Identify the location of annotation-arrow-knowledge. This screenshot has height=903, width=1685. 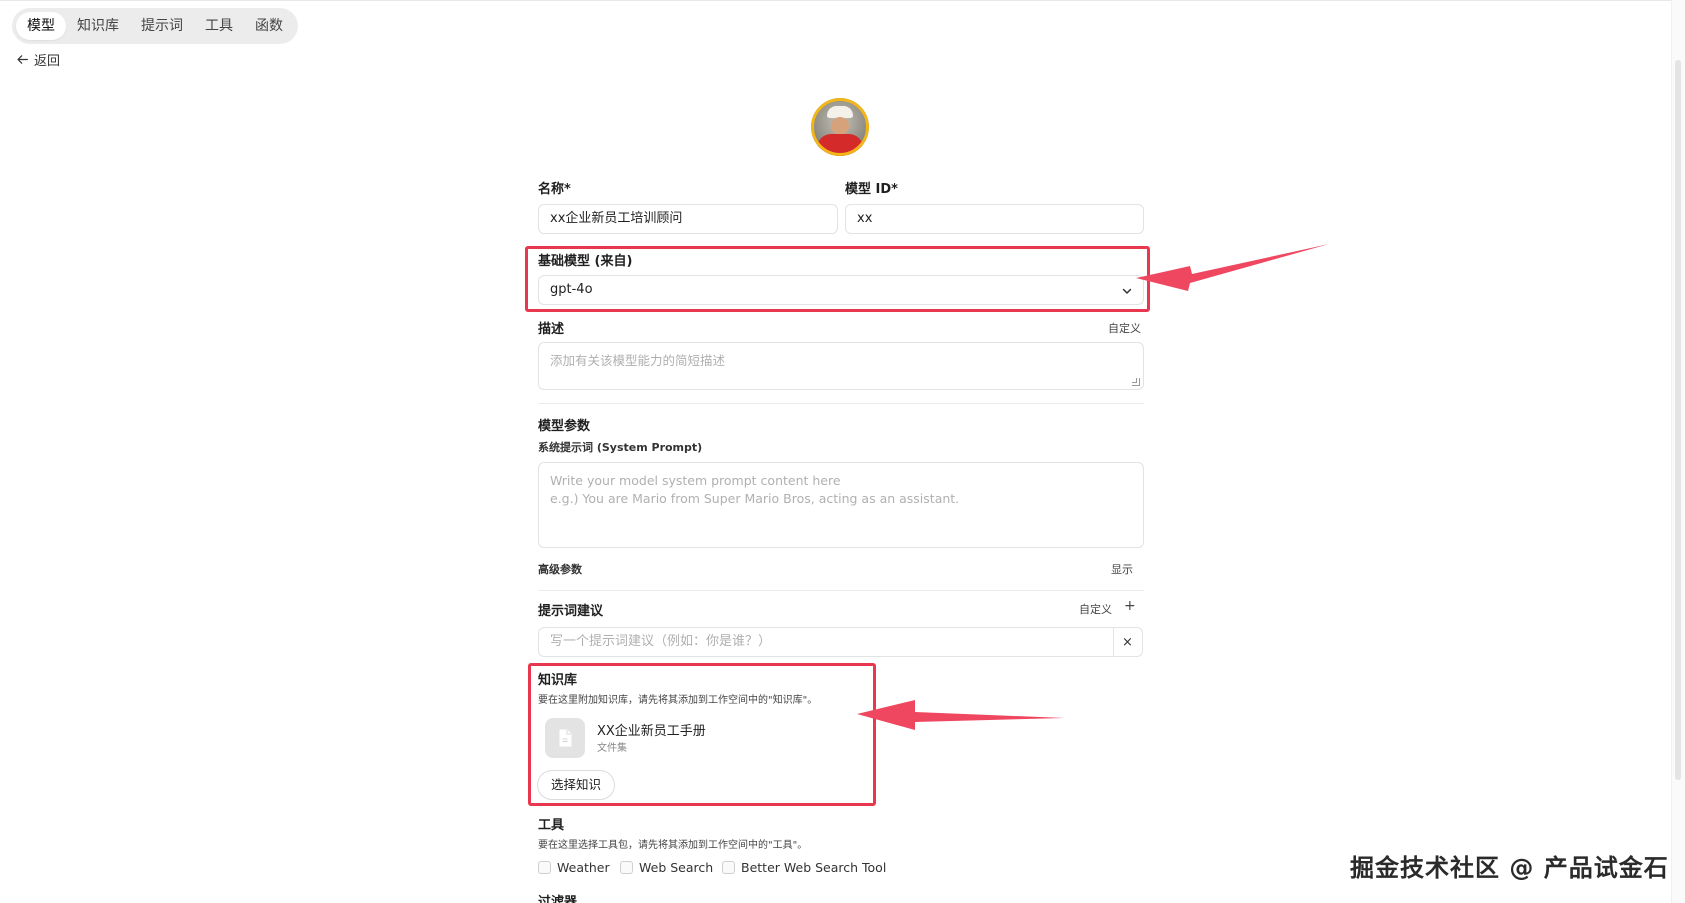
(961, 715).